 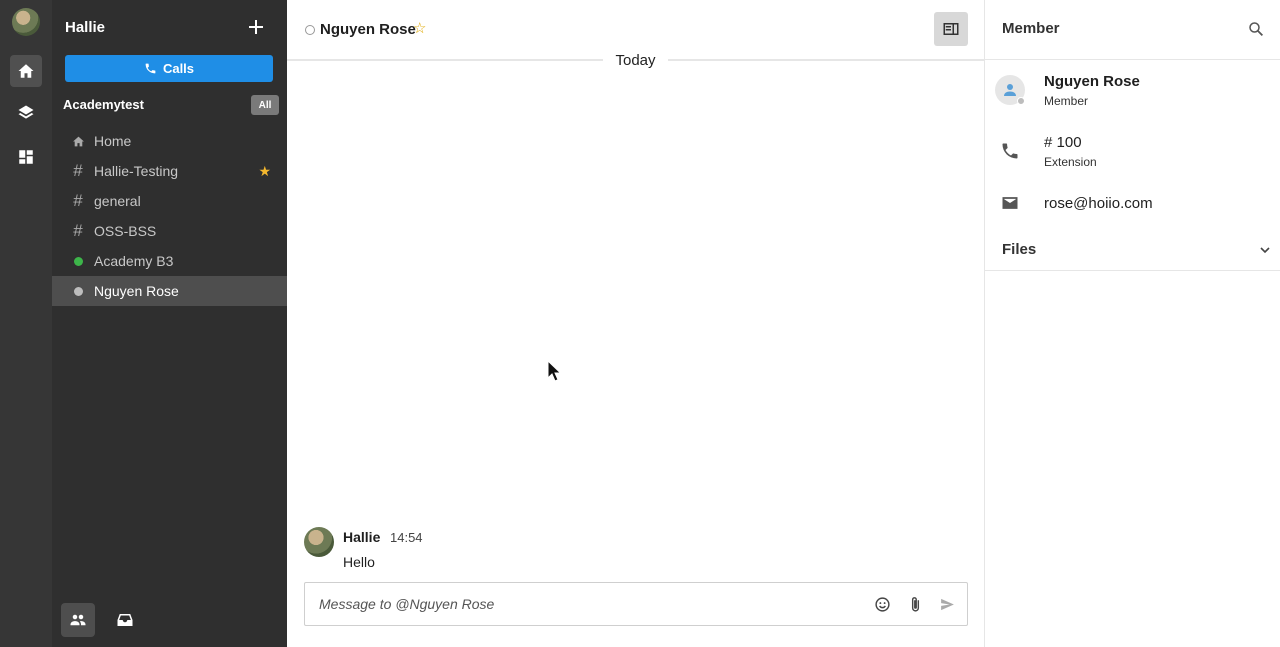 What do you see at coordinates (419, 28) in the screenshot?
I see `favorite-star-icon: ☆` at bounding box center [419, 28].